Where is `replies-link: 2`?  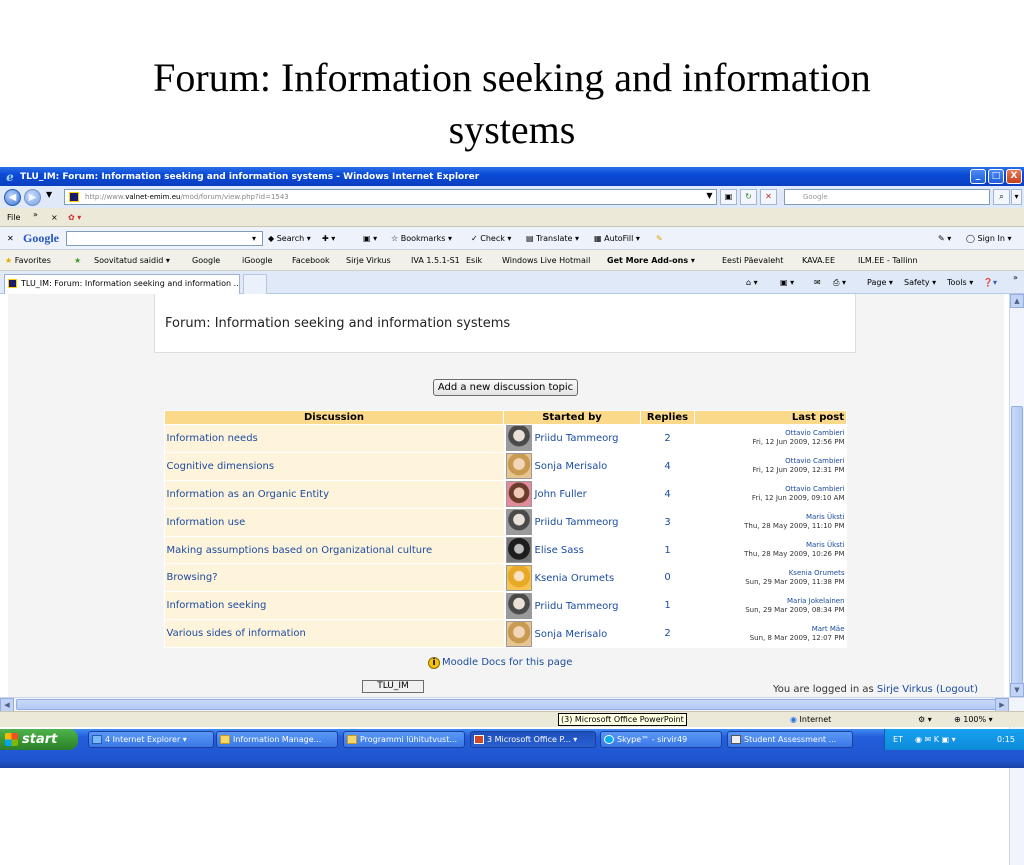 replies-link: 2 is located at coordinates (667, 634).